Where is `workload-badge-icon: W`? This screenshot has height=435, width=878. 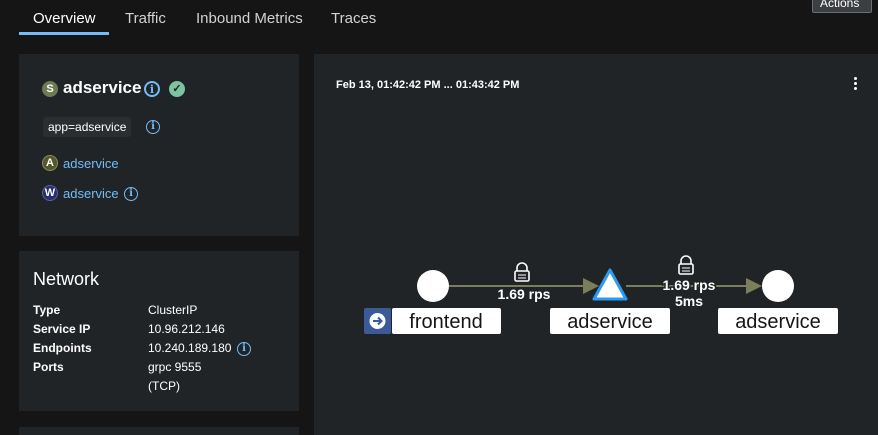 workload-badge-icon: W is located at coordinates (50, 193).